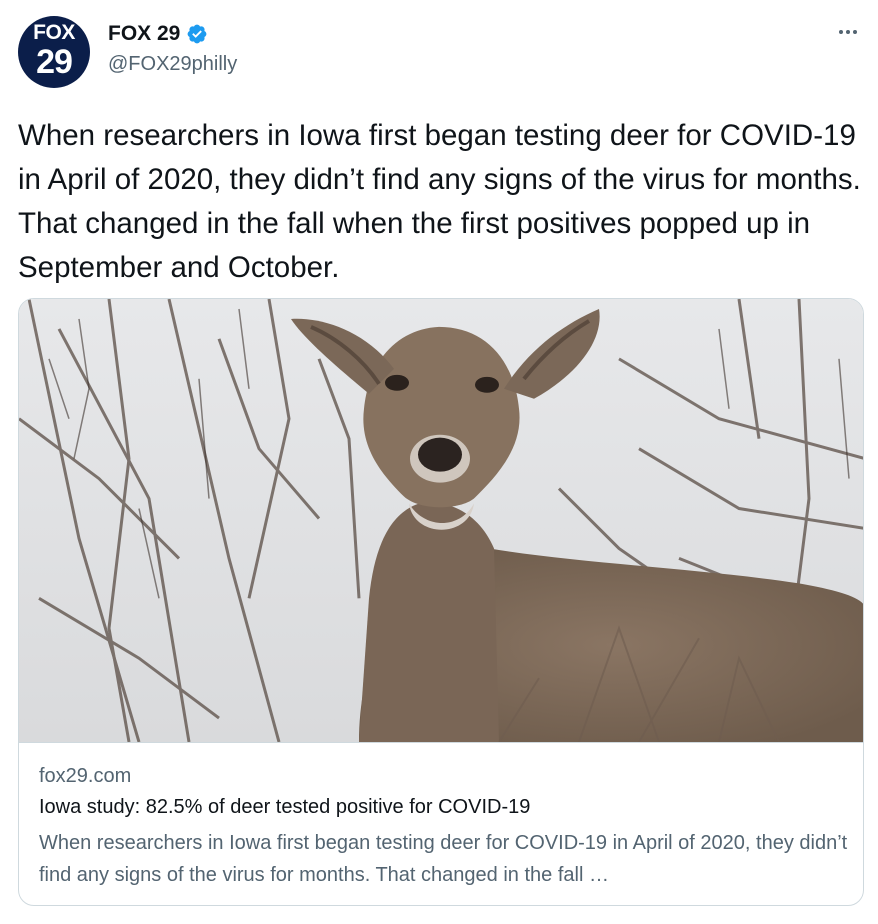  What do you see at coordinates (172, 64) in the screenshot?
I see `handle: @FOX29philly` at bounding box center [172, 64].